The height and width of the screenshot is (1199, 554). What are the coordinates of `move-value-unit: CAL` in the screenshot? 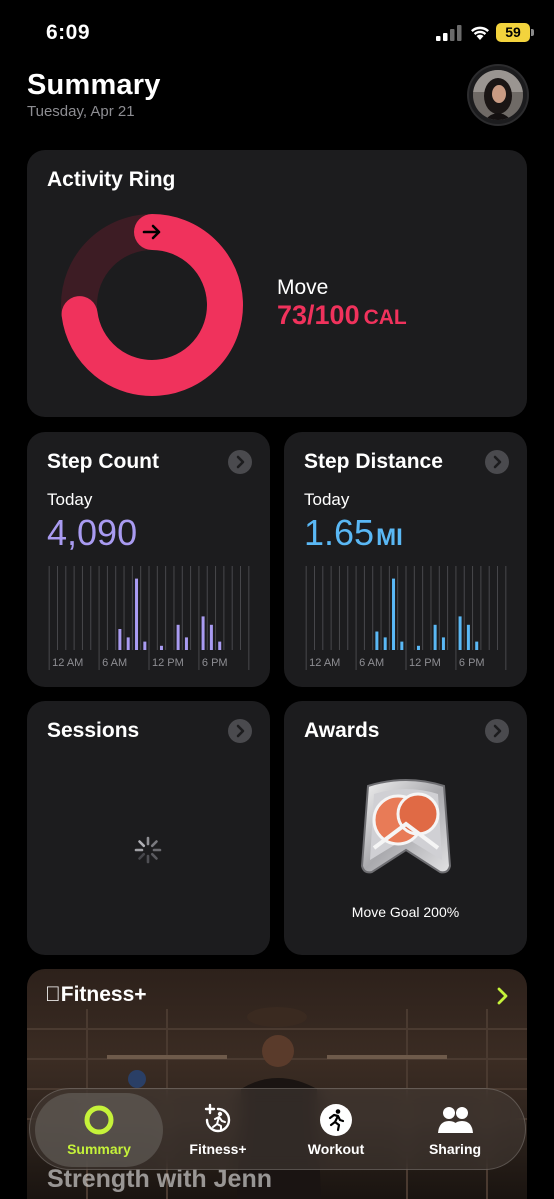 It's located at (385, 317).